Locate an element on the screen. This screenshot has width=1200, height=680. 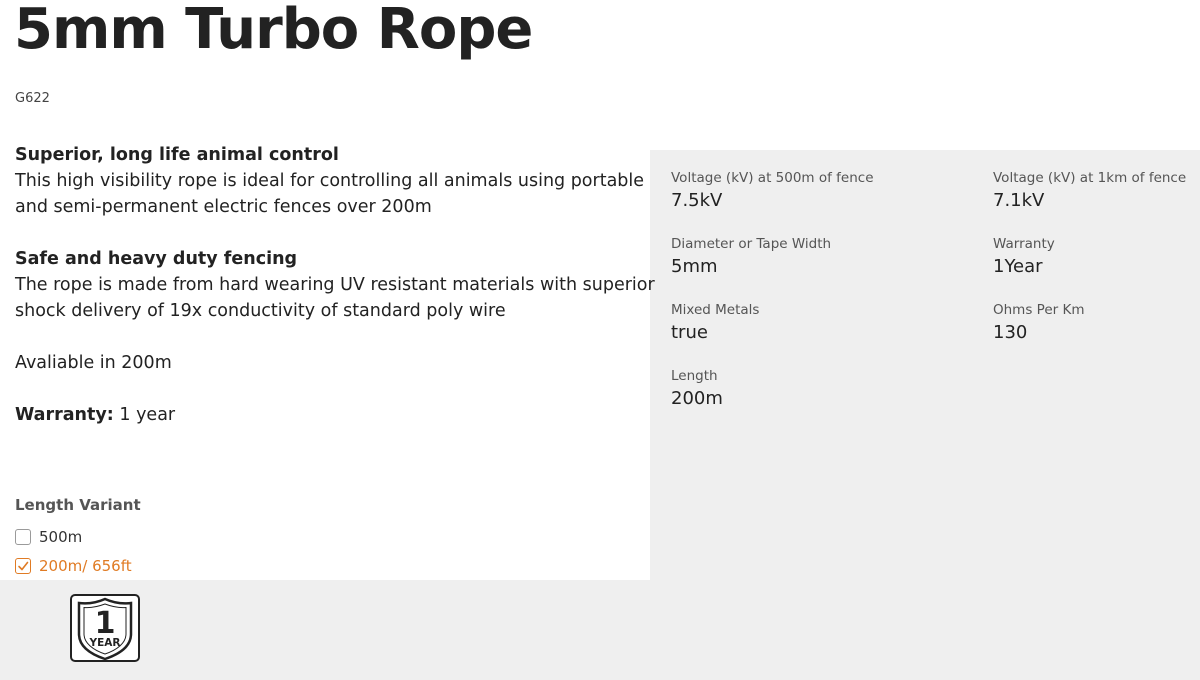
variant-option-200m: 200m/ 656ft is located at coordinates (78, 565).